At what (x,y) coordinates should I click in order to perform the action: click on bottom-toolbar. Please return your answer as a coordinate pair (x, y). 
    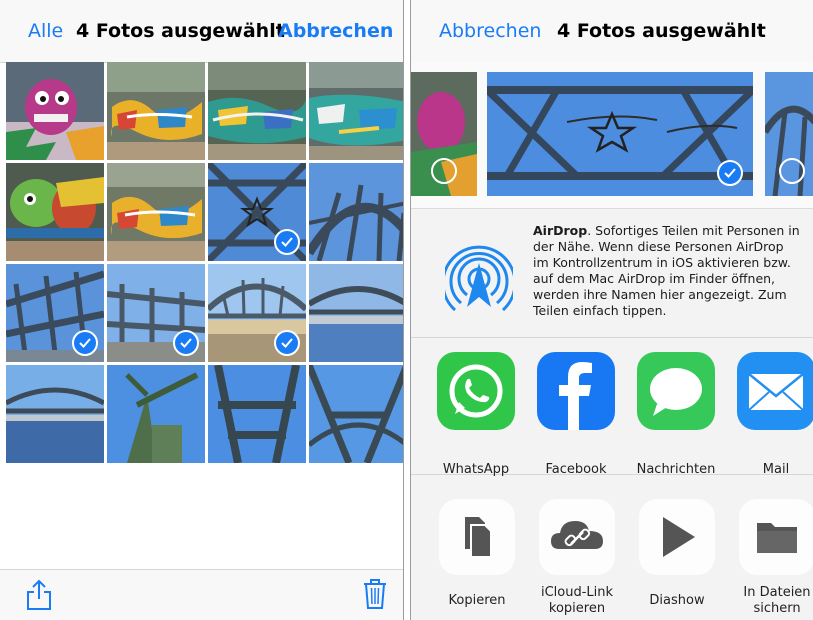
    Looking at the image, I should click on (201, 594).